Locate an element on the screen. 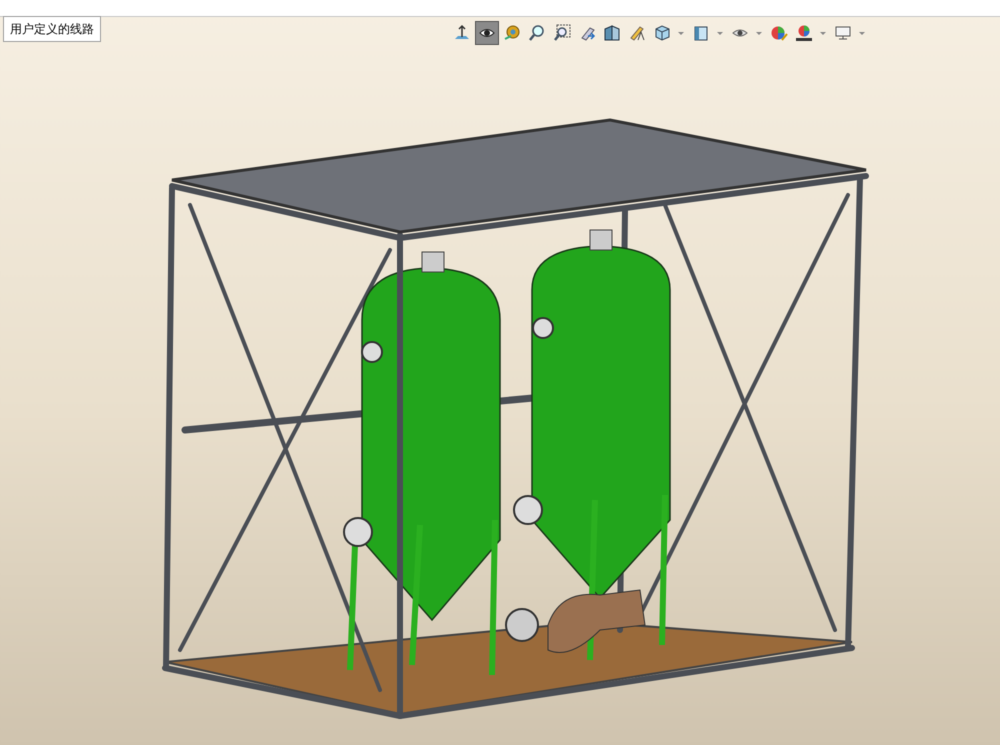 This screenshot has height=745, width=1000. view-tab: 用户定义的线路 is located at coordinates (52, 29).